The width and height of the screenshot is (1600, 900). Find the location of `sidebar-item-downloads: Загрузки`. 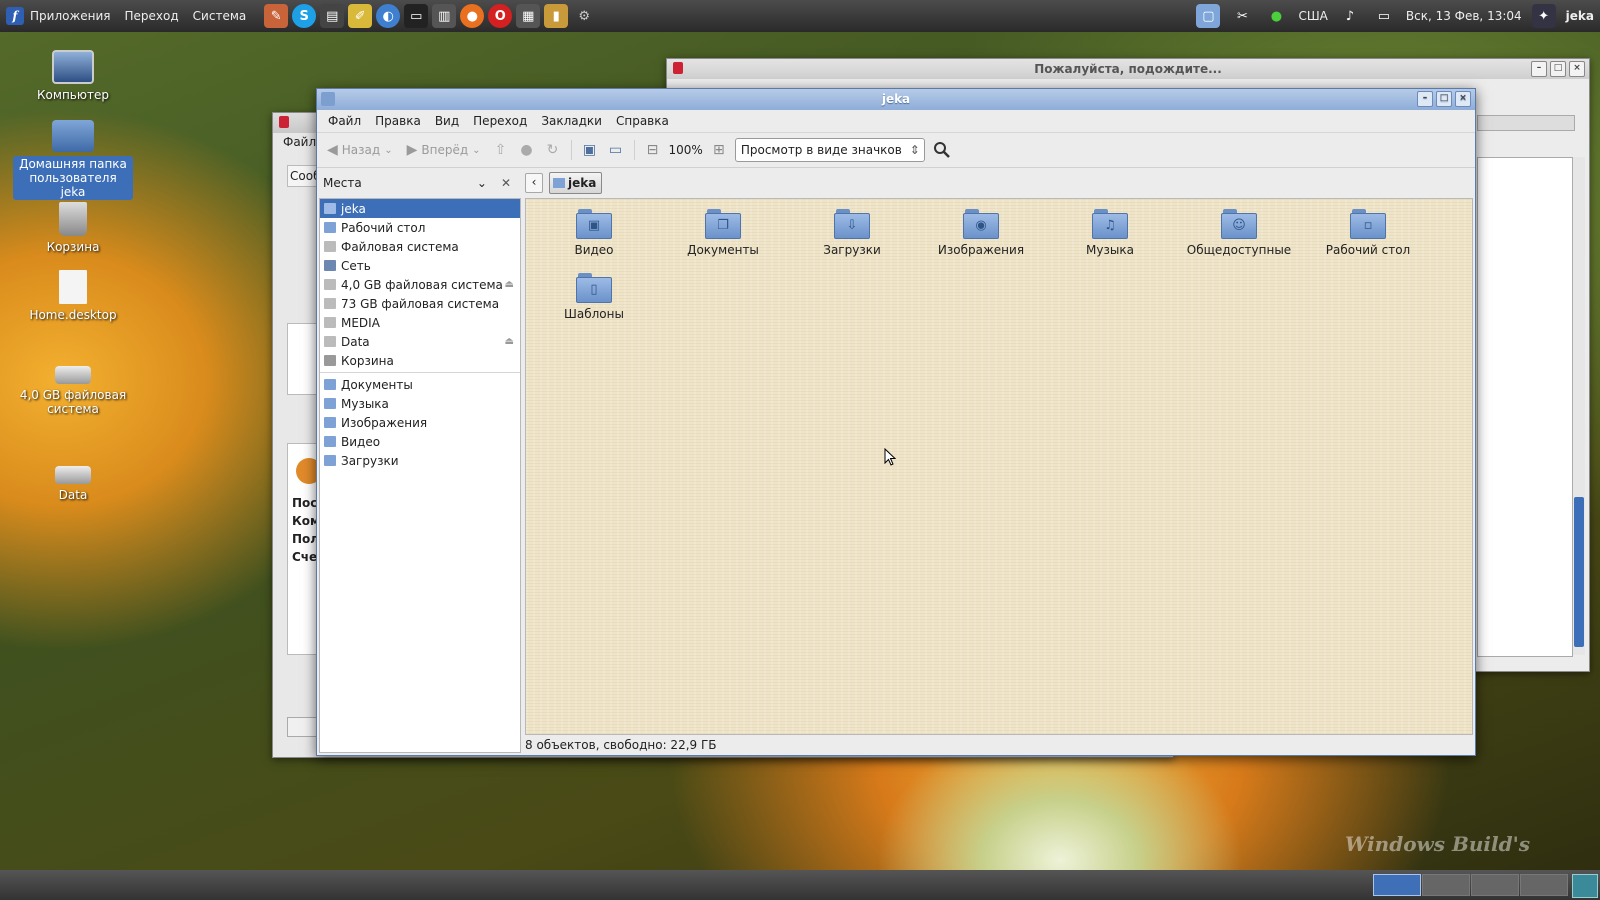

sidebar-item-downloads: Загрузки is located at coordinates (420, 460).